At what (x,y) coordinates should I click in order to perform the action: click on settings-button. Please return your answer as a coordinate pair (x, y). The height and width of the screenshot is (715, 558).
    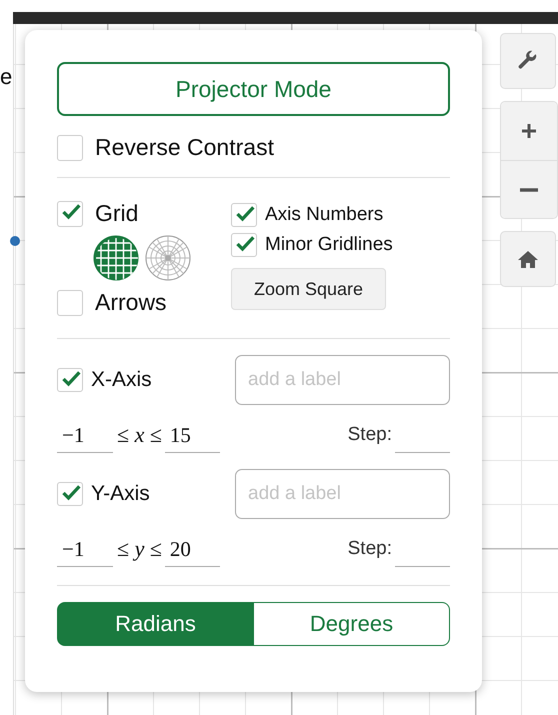
    Looking at the image, I should click on (528, 61).